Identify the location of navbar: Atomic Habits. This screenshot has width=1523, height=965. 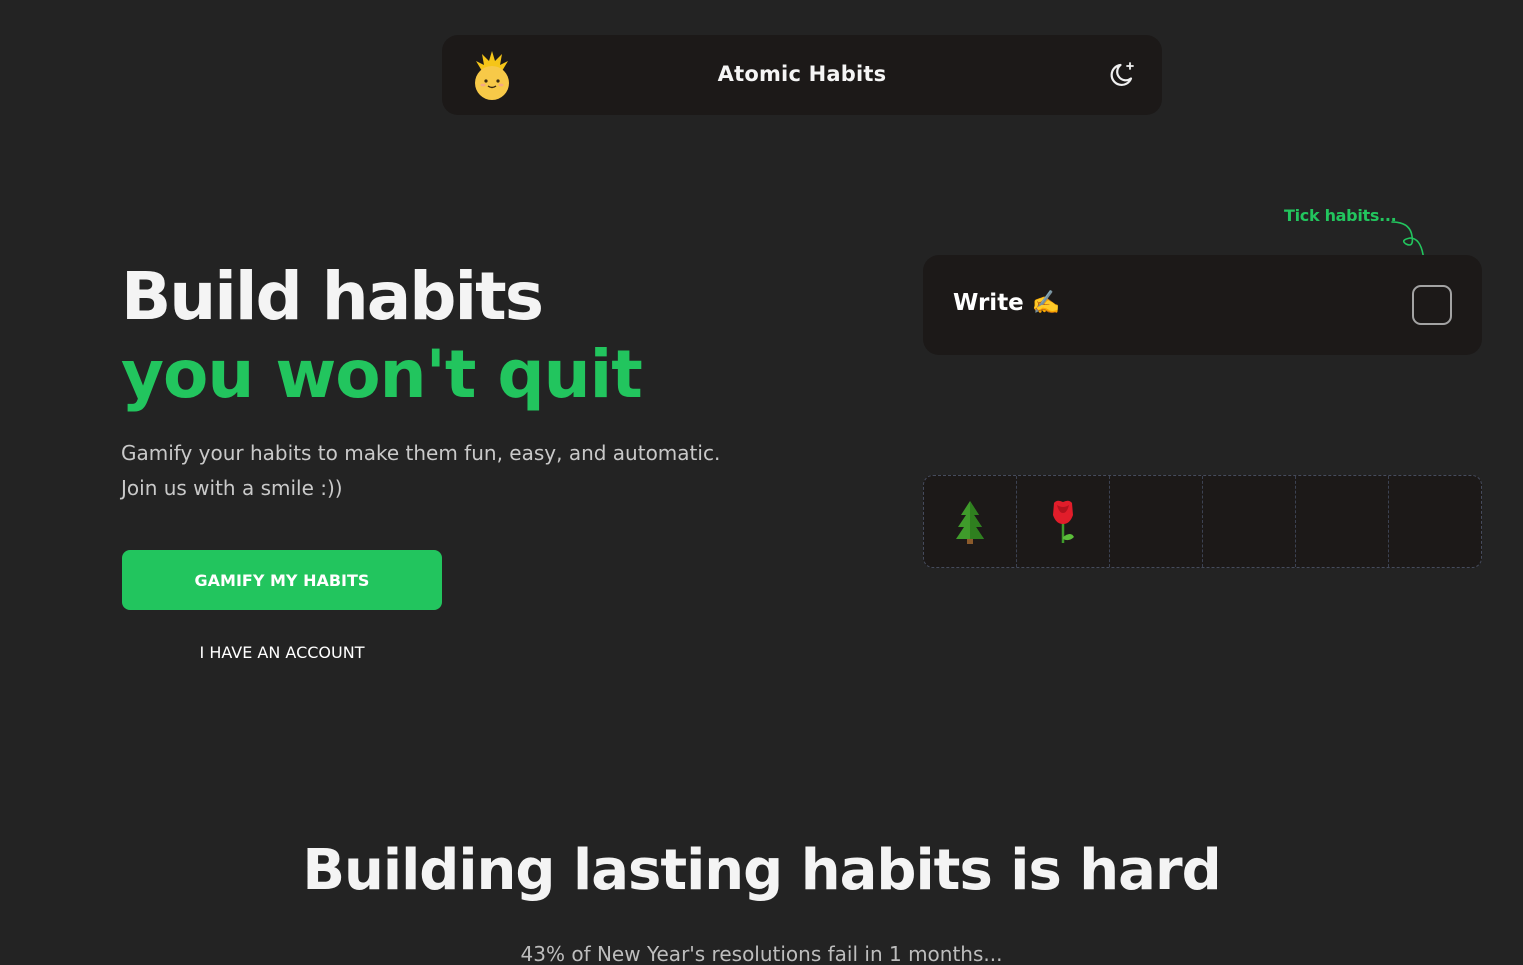
(802, 75).